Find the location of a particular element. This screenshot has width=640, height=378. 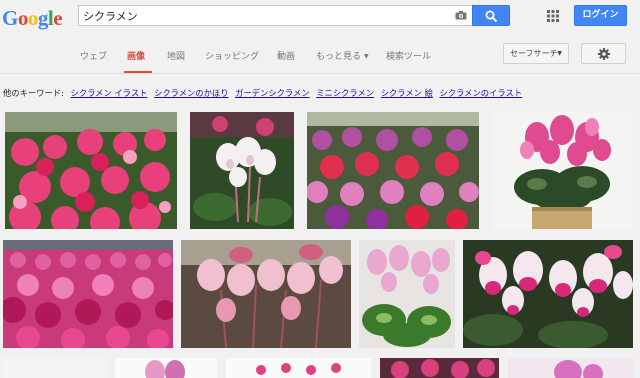

image-result-bicolor-cyclamen-closeup is located at coordinates (548, 294).